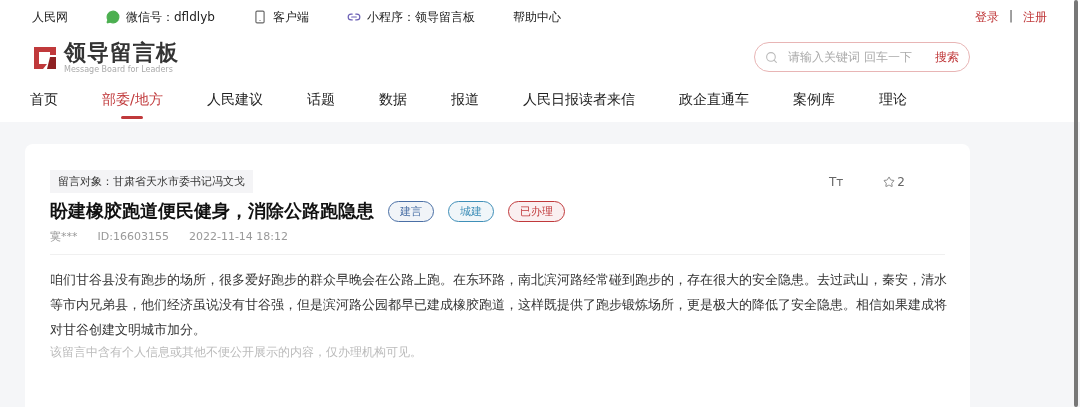 This screenshot has width=1080, height=407. What do you see at coordinates (578, 101) in the screenshot?
I see `nav-tab: 人民日报读者来信` at bounding box center [578, 101].